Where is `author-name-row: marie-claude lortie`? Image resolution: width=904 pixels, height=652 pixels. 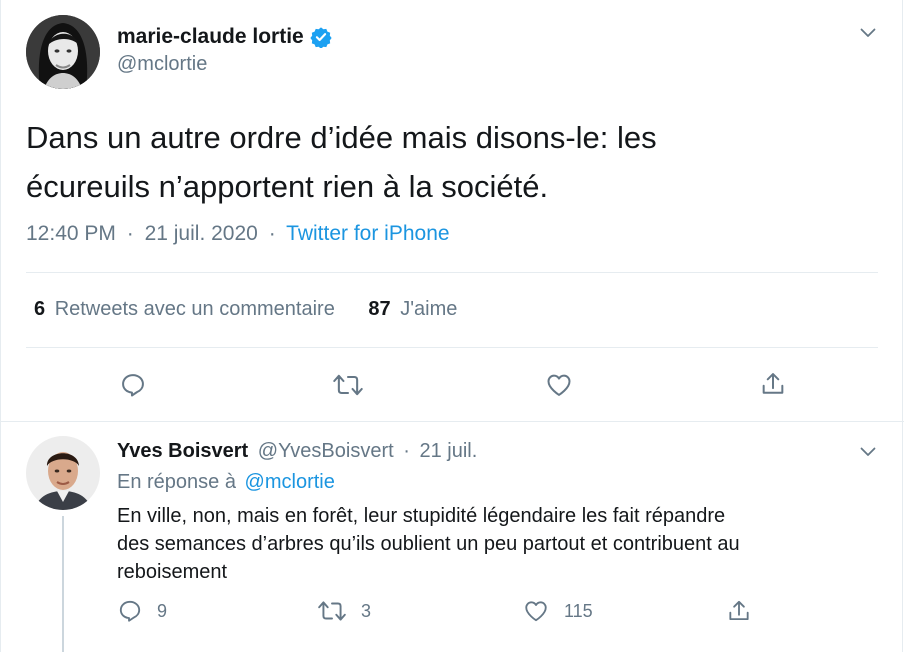
author-name-row: marie-claude lortie is located at coordinates (224, 37).